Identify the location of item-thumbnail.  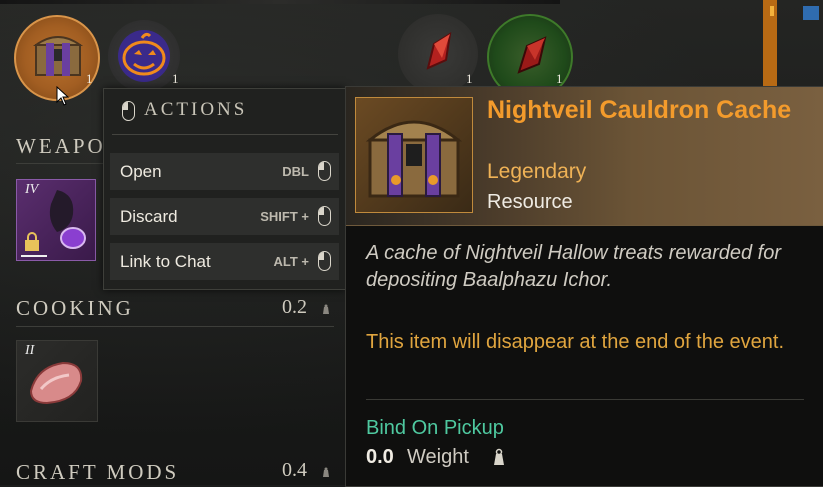
(414, 155).